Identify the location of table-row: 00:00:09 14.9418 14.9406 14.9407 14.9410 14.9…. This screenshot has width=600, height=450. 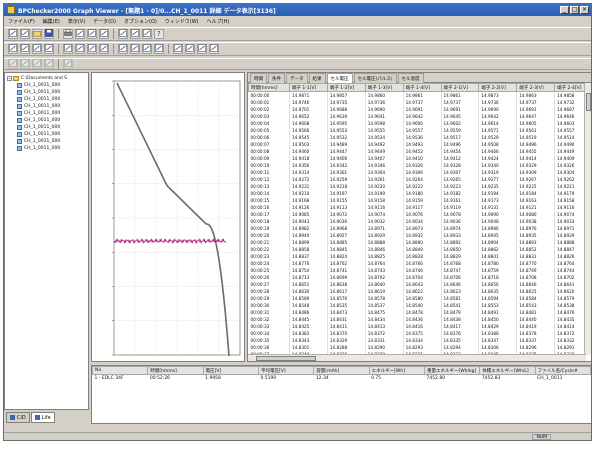
(419, 158).